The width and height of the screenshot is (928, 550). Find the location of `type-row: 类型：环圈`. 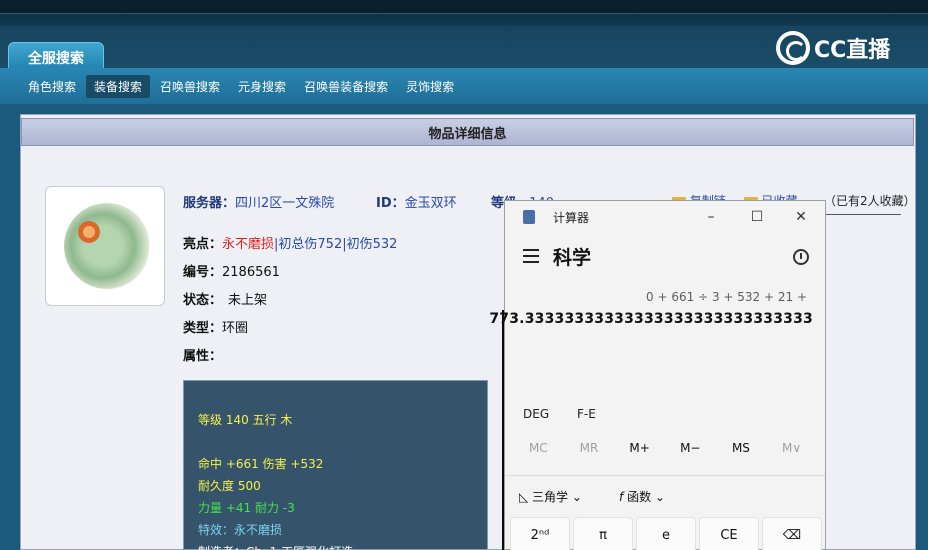

type-row: 类型：环圈 is located at coordinates (215, 326).